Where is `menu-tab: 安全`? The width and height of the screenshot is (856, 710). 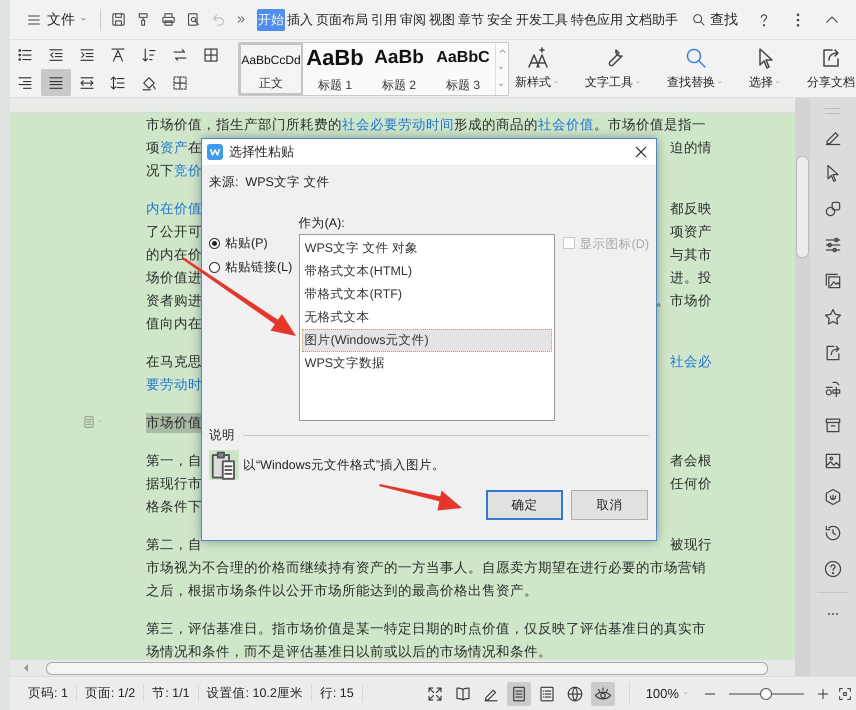 menu-tab: 安全 is located at coordinates (500, 19).